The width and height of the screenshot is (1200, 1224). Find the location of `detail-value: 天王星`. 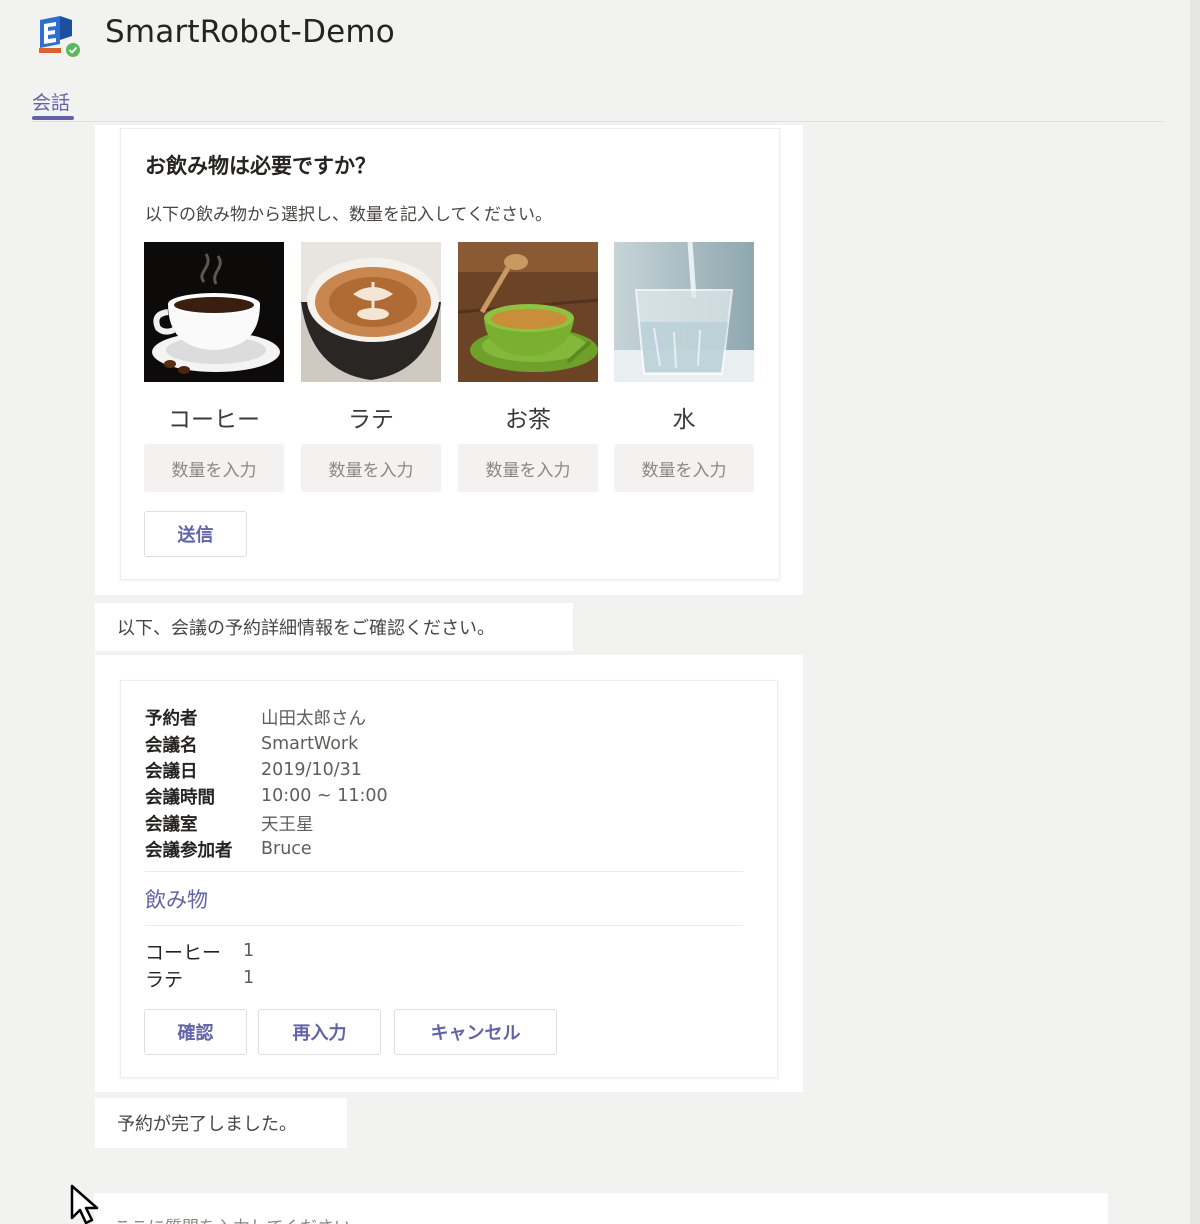

detail-value: 天王星 is located at coordinates (287, 824).